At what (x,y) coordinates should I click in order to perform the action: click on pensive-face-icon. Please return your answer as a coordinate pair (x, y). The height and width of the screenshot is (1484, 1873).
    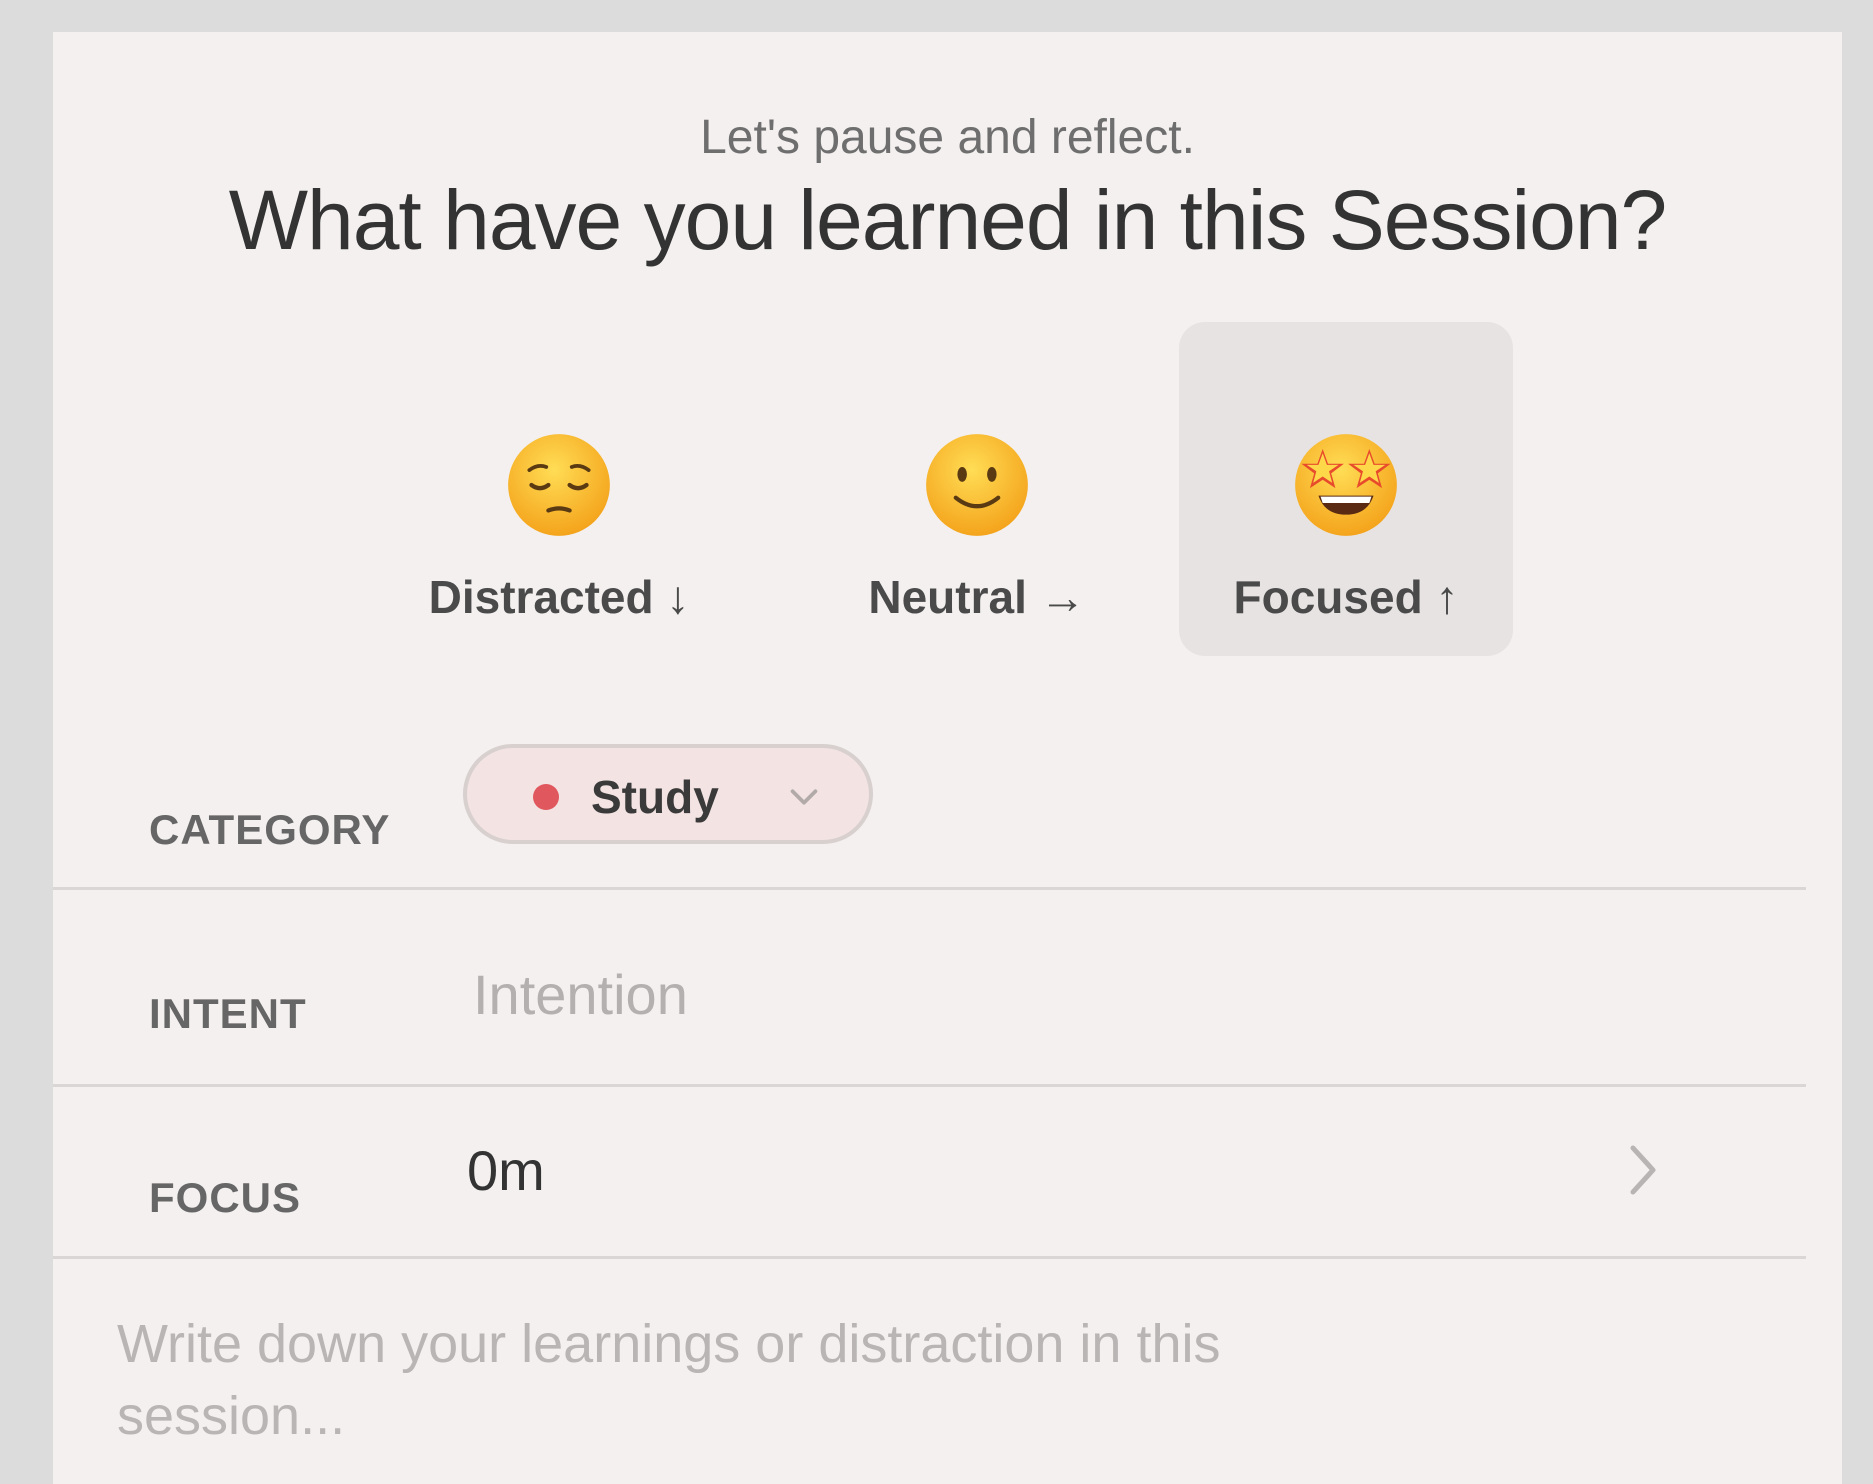
    Looking at the image, I should click on (559, 485).